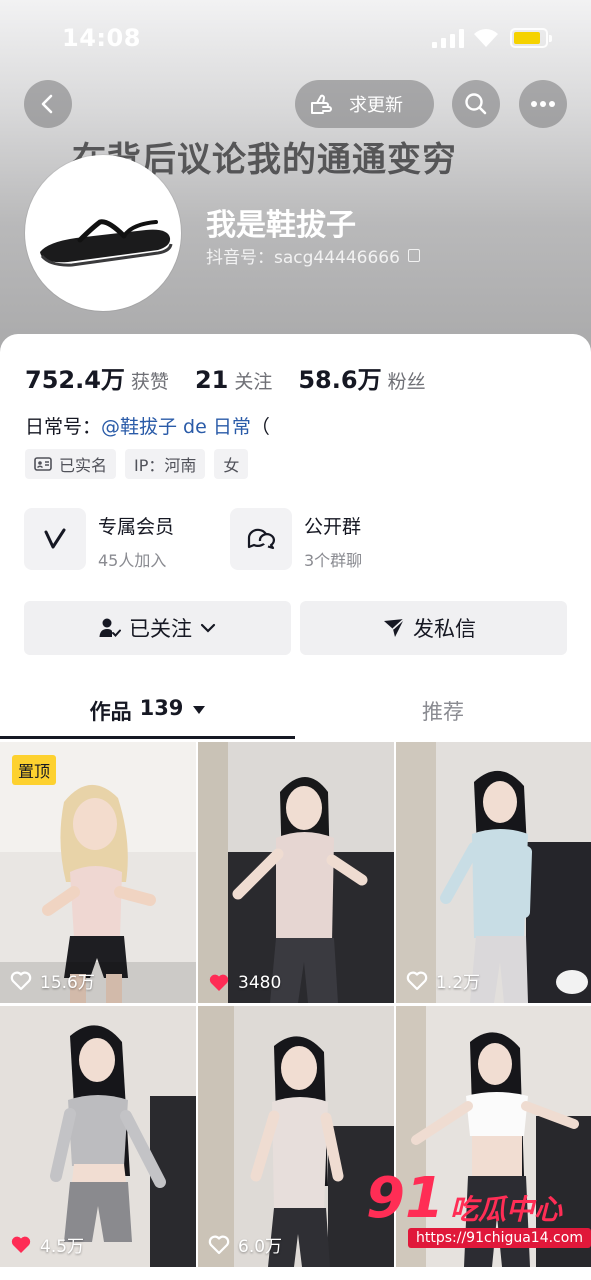 The width and height of the screenshot is (591, 1280). Describe the element at coordinates (281, 225) in the screenshot. I see `nickname: 我是鞋拔子` at that location.